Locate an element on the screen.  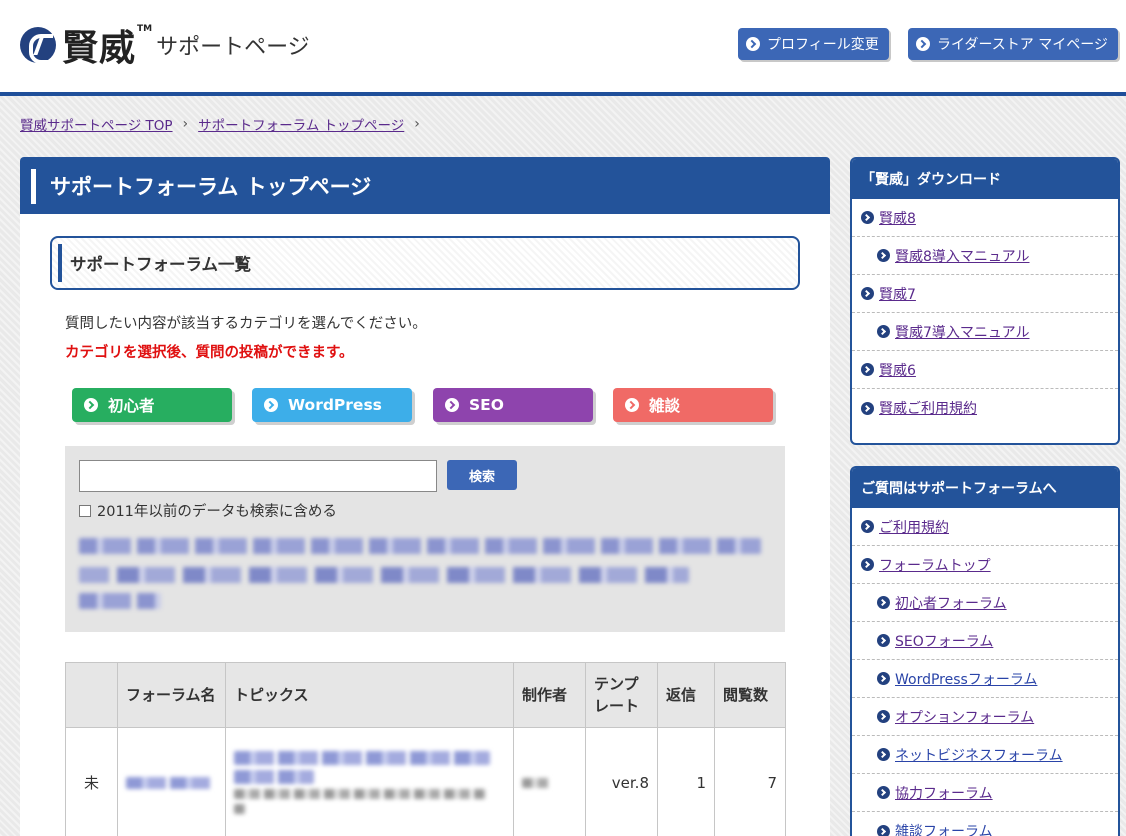
sidebar-item-beginner-forum: 初心者フォーラム is located at coordinates (985, 603).